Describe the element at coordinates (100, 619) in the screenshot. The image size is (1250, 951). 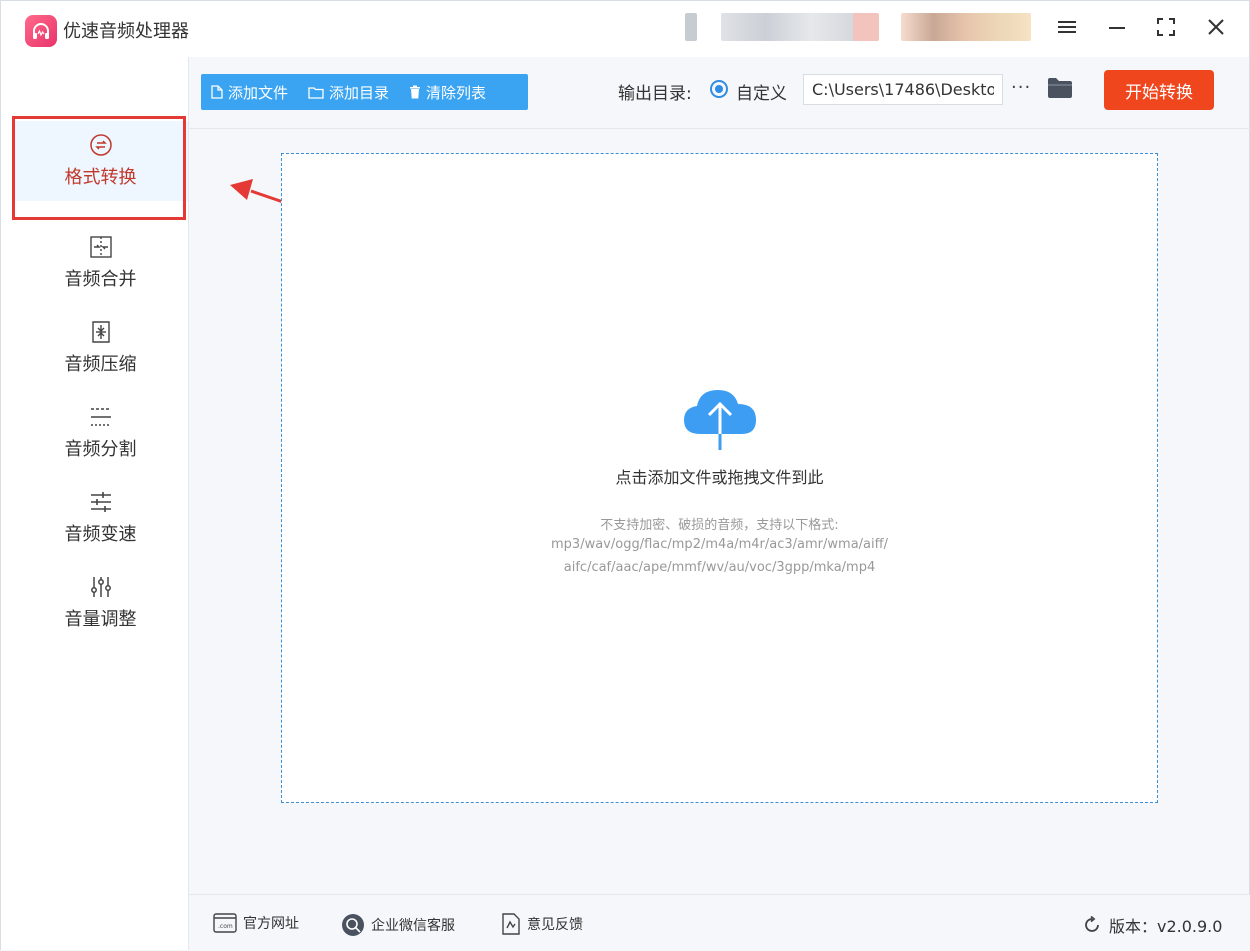
I see `sidebar-item-label: 音量调整` at that location.